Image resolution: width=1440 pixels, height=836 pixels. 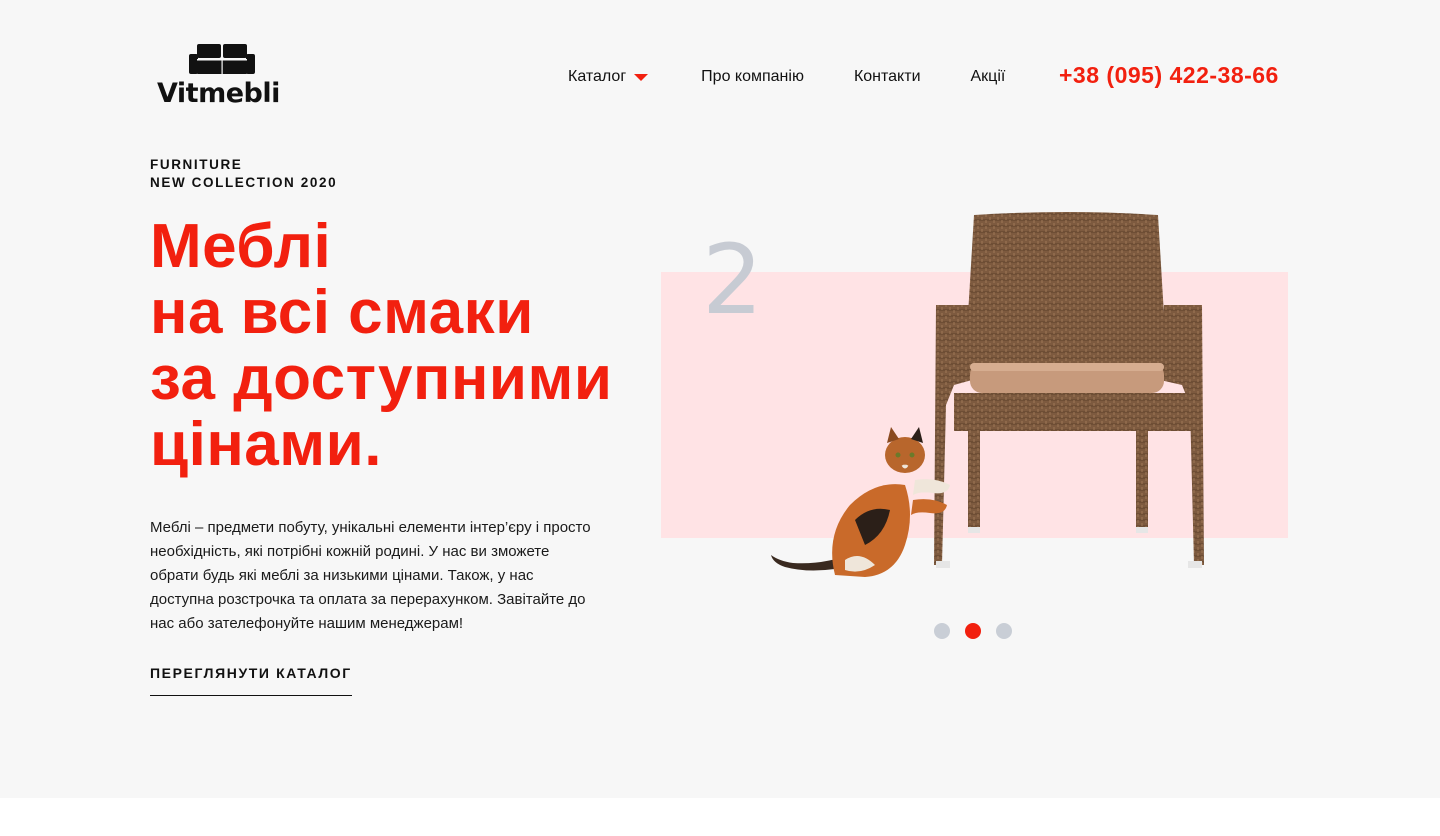 What do you see at coordinates (733, 280) in the screenshot?
I see `slide-number: 2` at bounding box center [733, 280].